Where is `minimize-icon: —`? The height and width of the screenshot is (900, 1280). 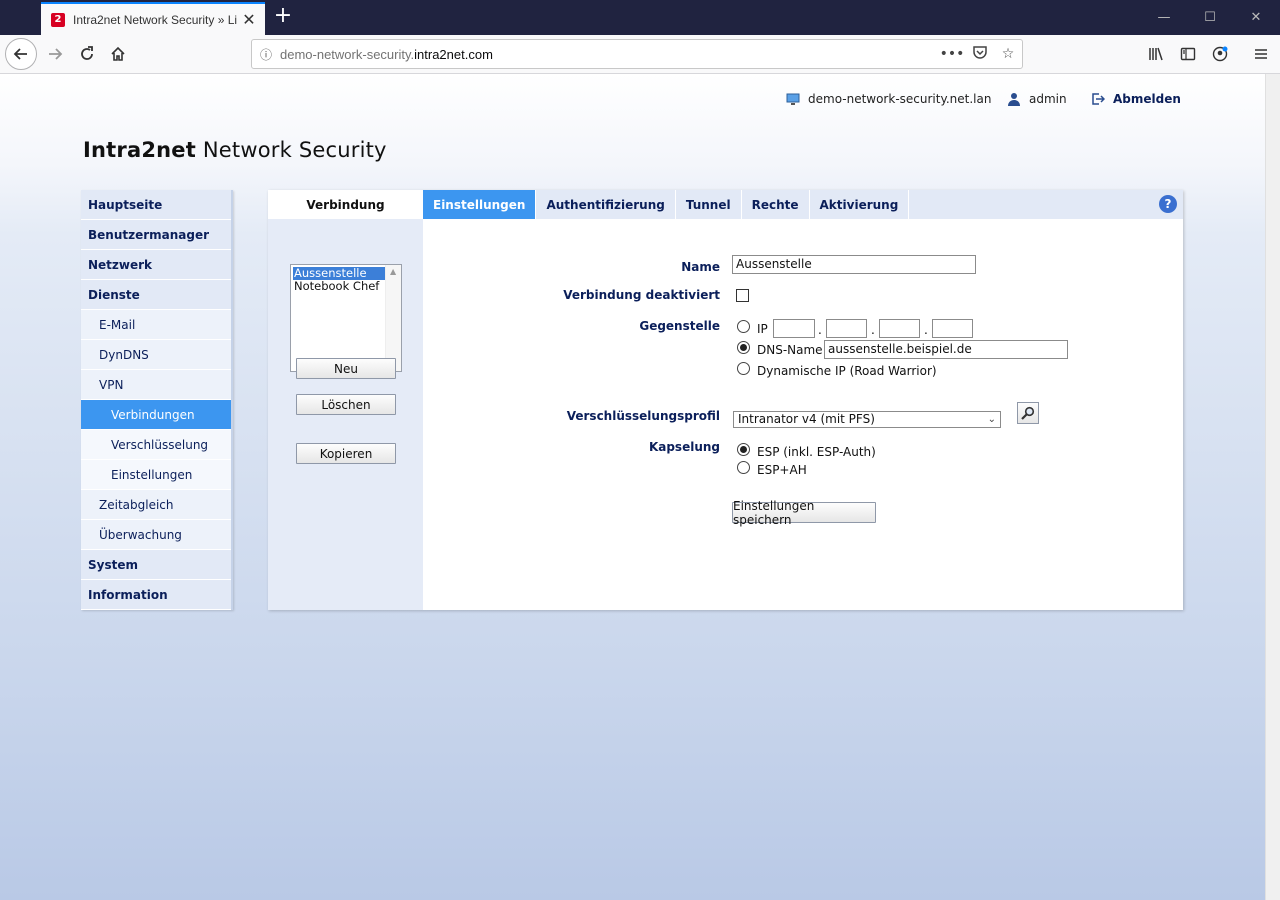 minimize-icon: — is located at coordinates (1164, 17).